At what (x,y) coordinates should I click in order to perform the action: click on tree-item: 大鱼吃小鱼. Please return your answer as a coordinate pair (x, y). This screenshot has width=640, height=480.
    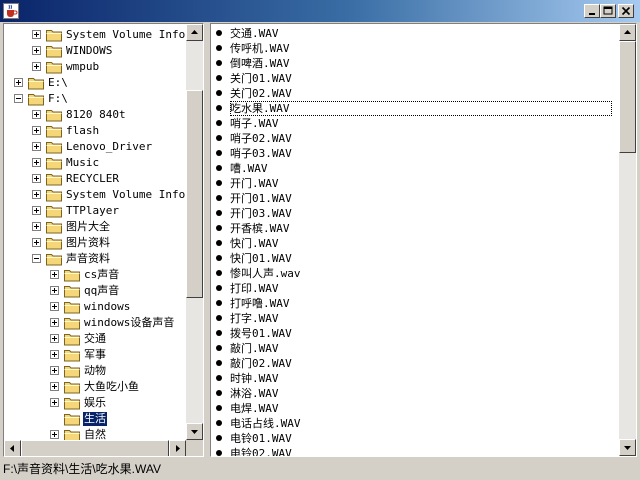
    Looking at the image, I should click on (95, 387).